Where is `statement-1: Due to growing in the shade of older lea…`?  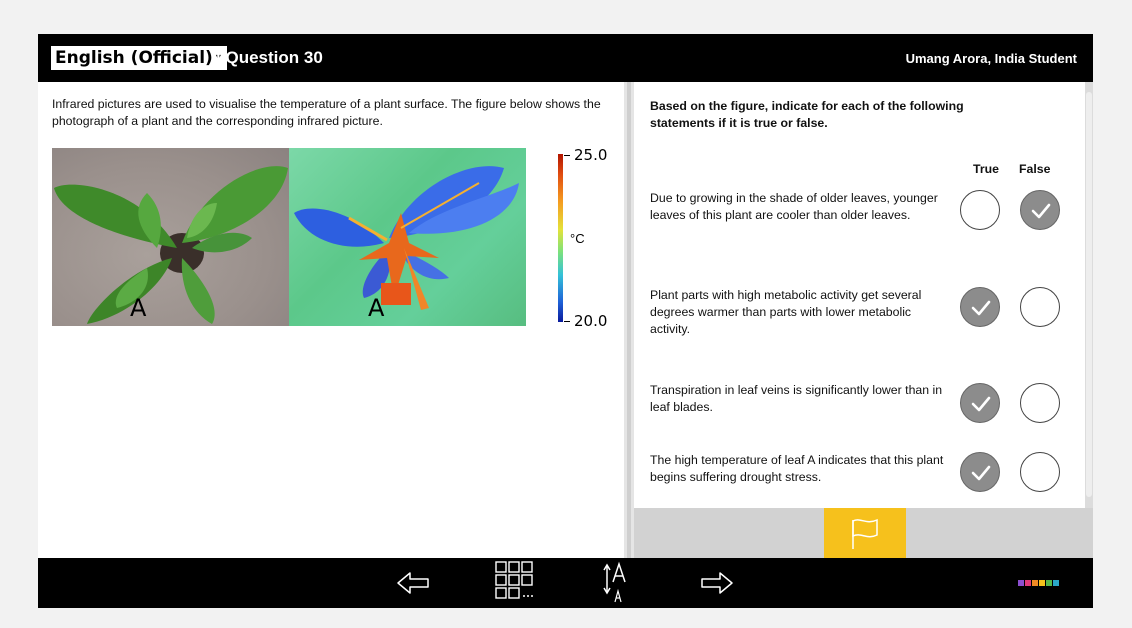
statement-1: Due to growing in the shade of older lea… is located at coordinates (794, 206).